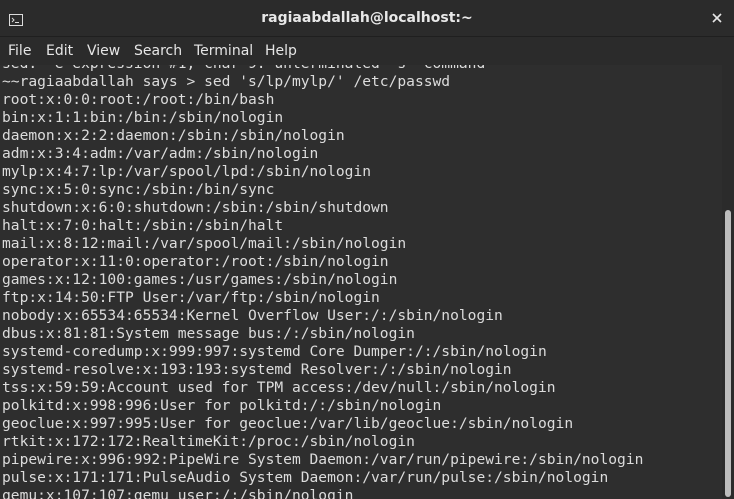 This screenshot has width=734, height=499. I want to click on vertical-scrollbar, so click(728, 282).